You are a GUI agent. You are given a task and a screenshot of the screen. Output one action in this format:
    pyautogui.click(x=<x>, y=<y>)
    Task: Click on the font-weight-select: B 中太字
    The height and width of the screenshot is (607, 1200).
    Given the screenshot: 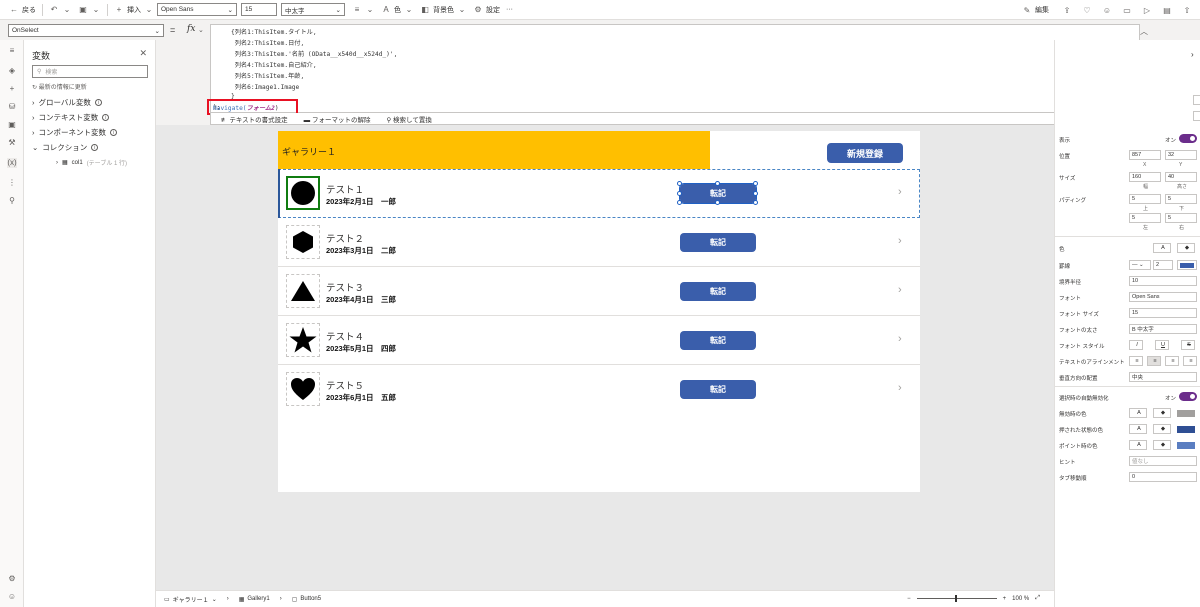 What is the action you would take?
    pyautogui.click(x=1163, y=329)
    